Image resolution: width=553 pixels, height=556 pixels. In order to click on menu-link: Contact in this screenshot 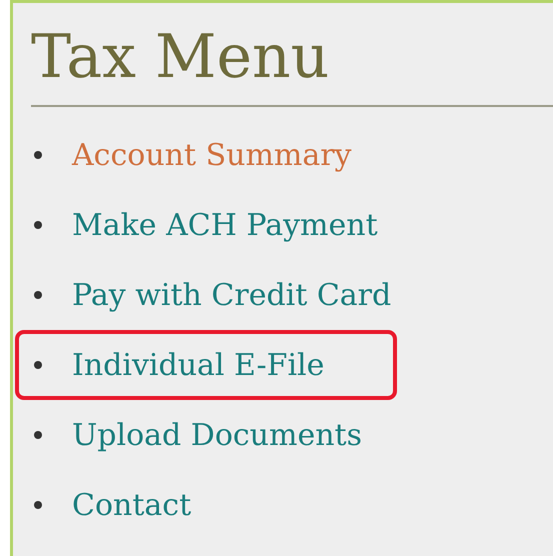, I will do `click(132, 505)`.